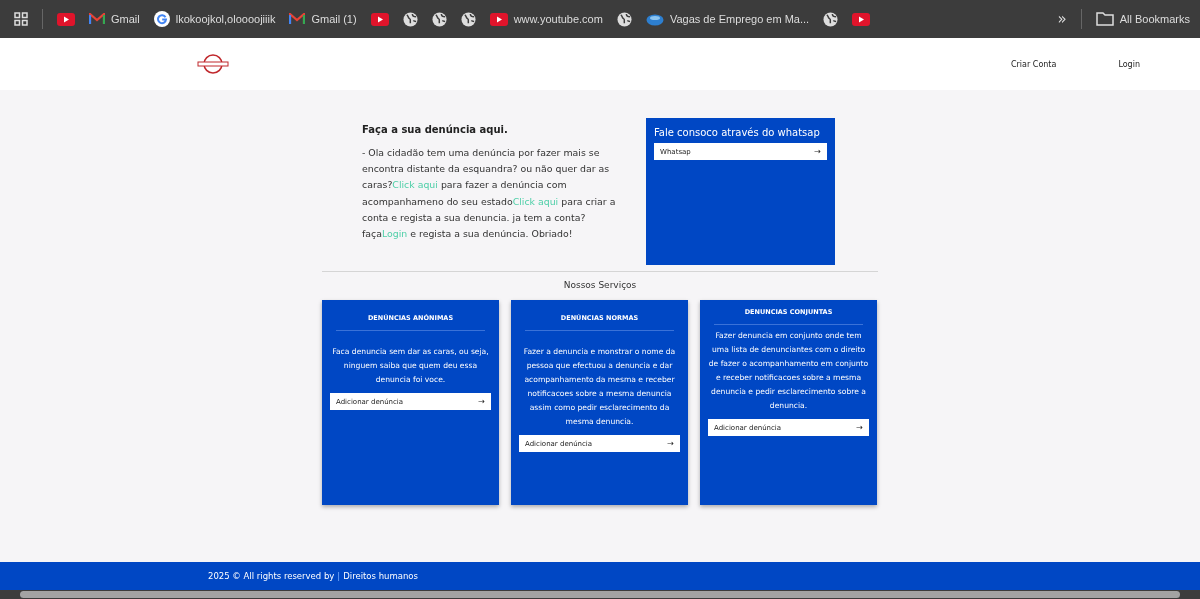 The width and height of the screenshot is (1200, 599). Describe the element at coordinates (271, 576) in the screenshot. I see `copyright-text: 2025 © All rights reserved by` at that location.